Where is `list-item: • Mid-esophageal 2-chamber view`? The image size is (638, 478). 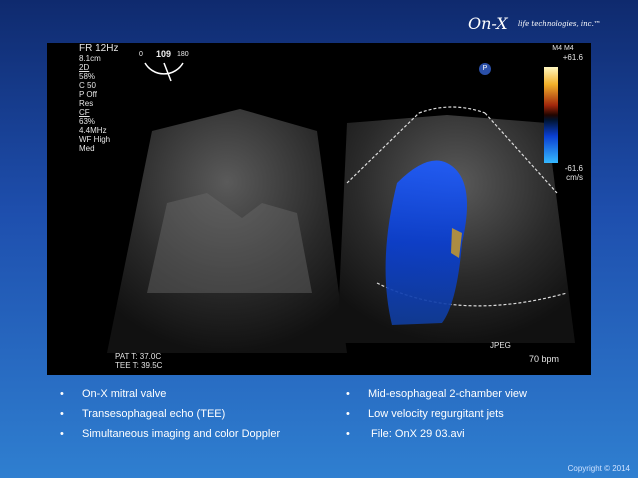
list-item: • Mid-esophageal 2-chamber view is located at coordinates (436, 394).